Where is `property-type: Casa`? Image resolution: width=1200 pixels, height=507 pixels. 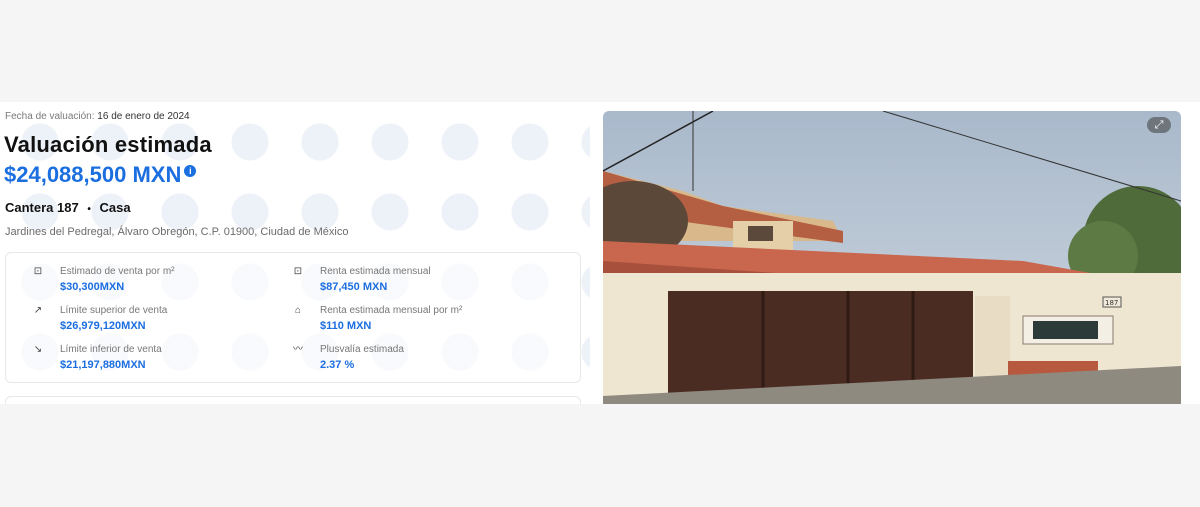 property-type: Casa is located at coordinates (115, 207).